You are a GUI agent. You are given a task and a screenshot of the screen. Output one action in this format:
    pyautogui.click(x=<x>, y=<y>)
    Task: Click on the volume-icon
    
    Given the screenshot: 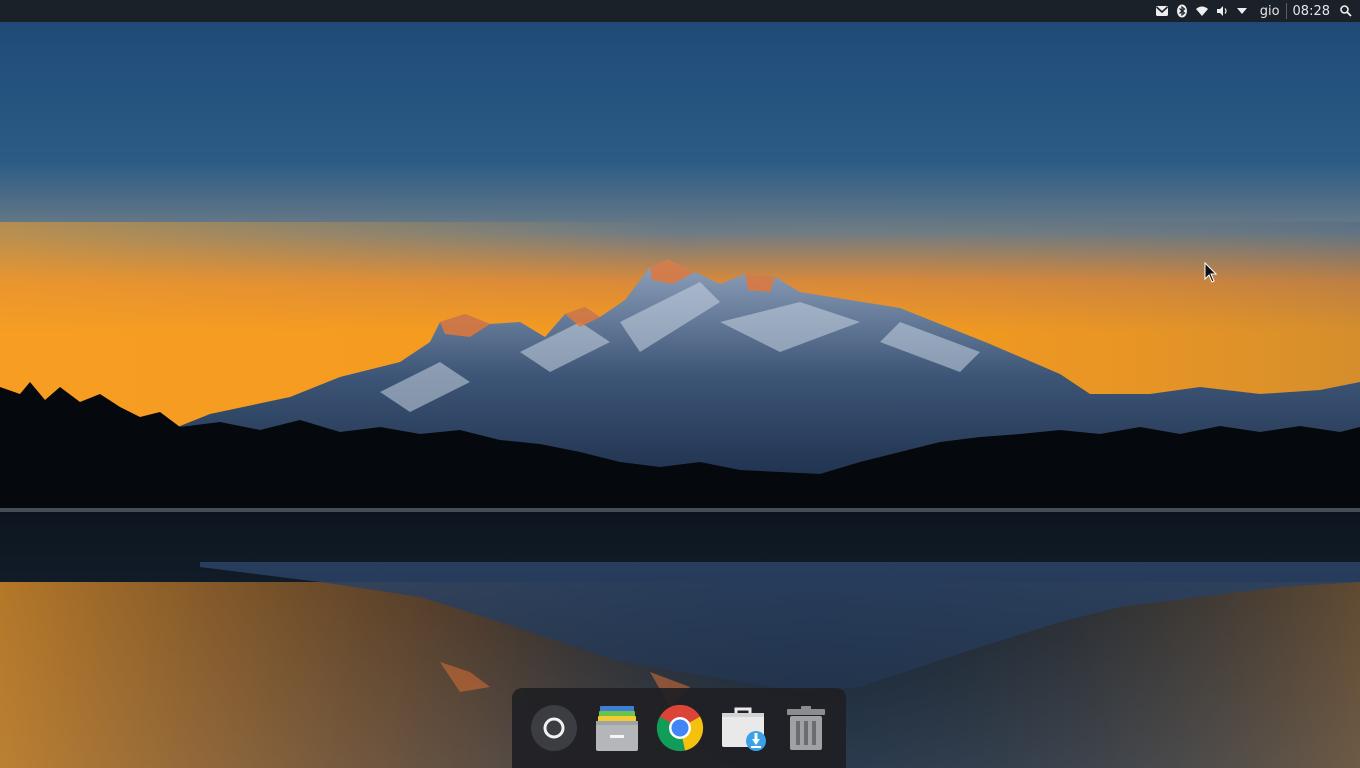 What is the action you would take?
    pyautogui.click(x=1222, y=11)
    